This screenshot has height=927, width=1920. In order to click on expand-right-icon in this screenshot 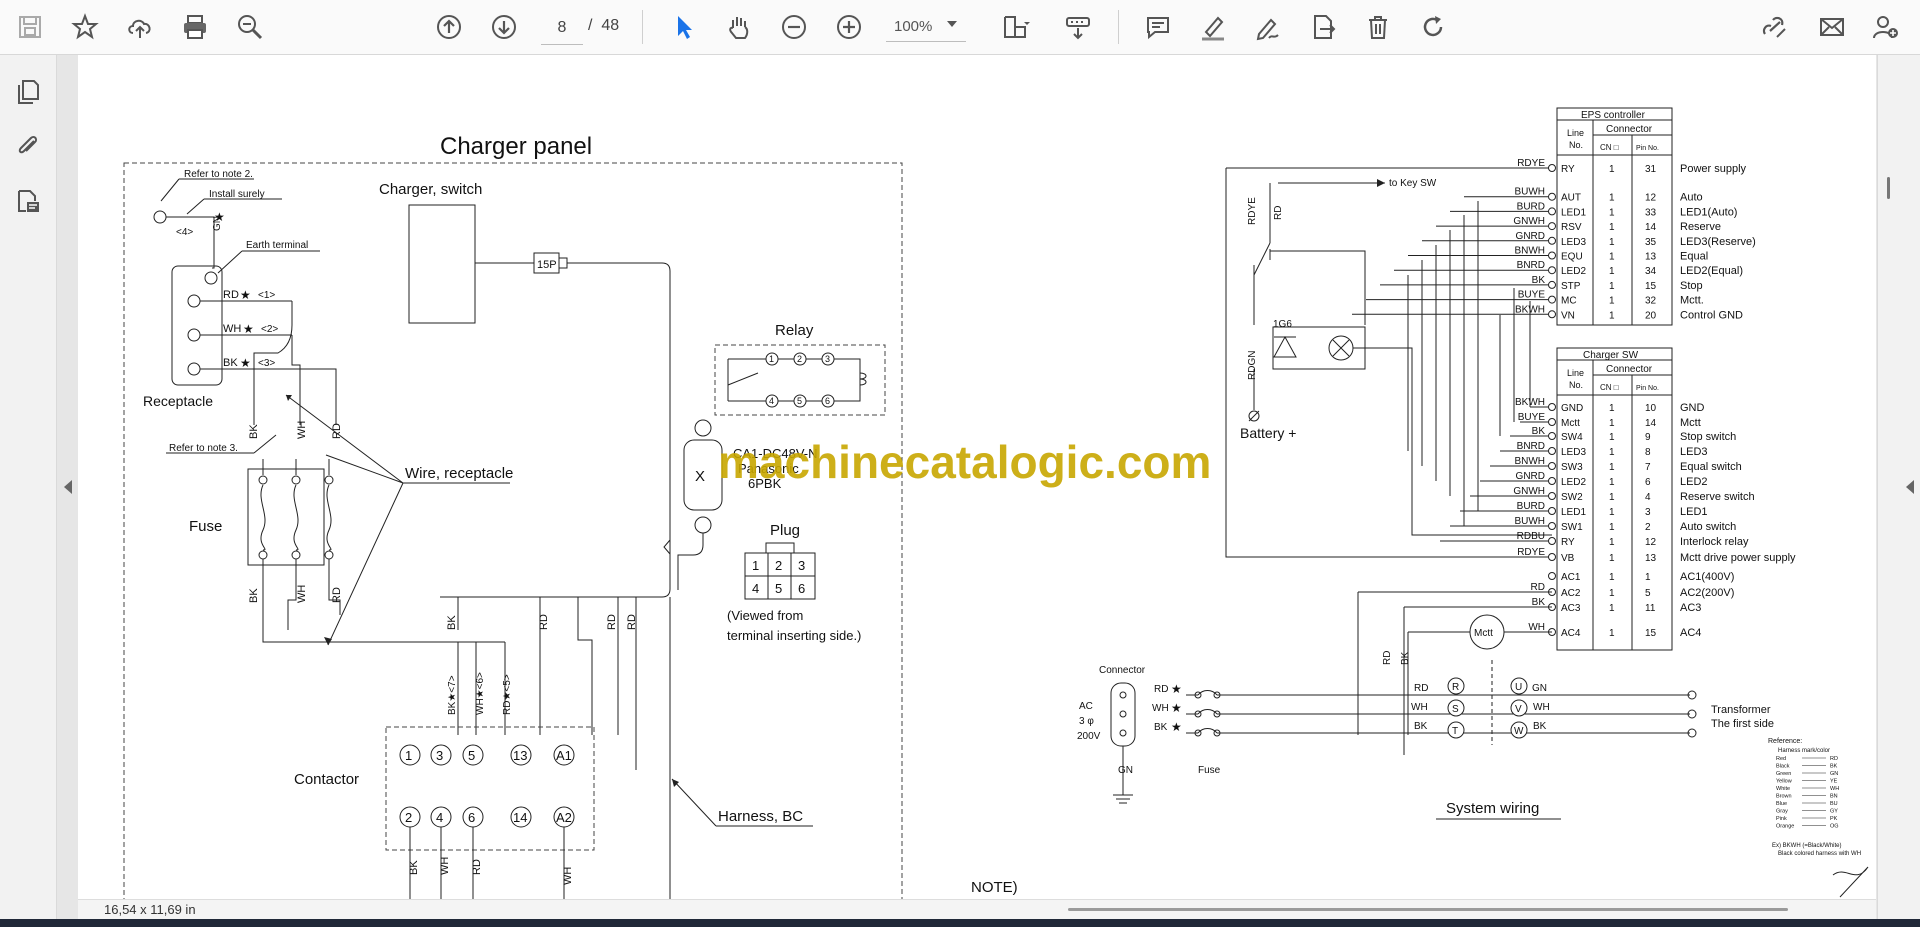, I will do `click(1910, 487)`.